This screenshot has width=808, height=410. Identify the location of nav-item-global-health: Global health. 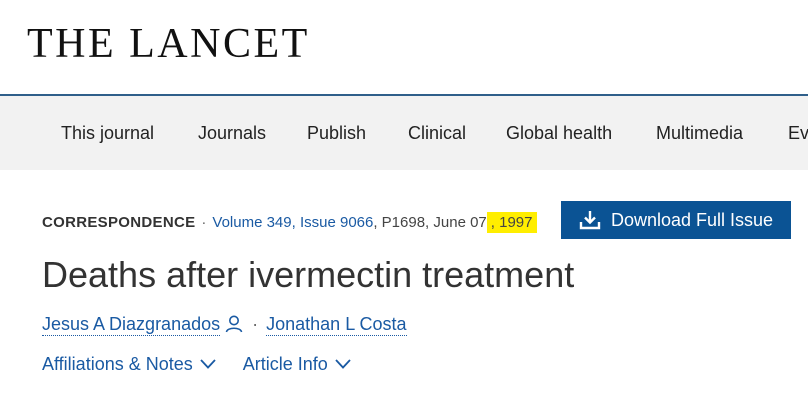
(559, 133).